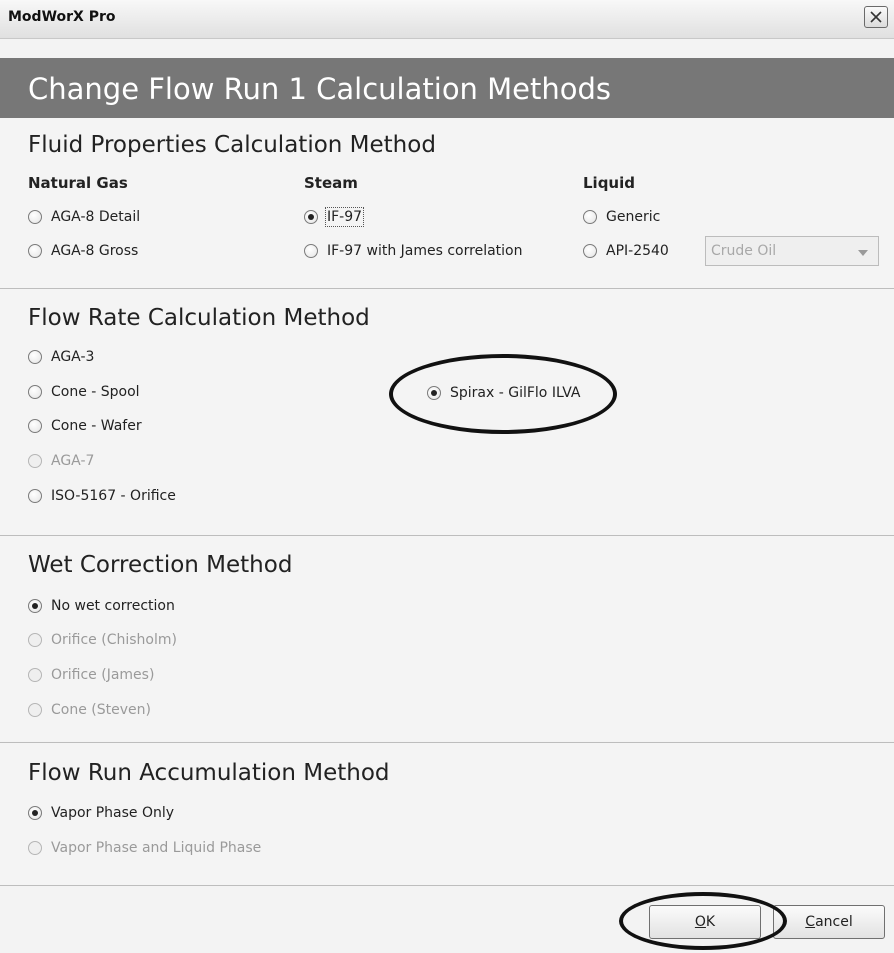  What do you see at coordinates (95, 251) in the screenshot?
I see `radio-label: AGA-8 Gross` at bounding box center [95, 251].